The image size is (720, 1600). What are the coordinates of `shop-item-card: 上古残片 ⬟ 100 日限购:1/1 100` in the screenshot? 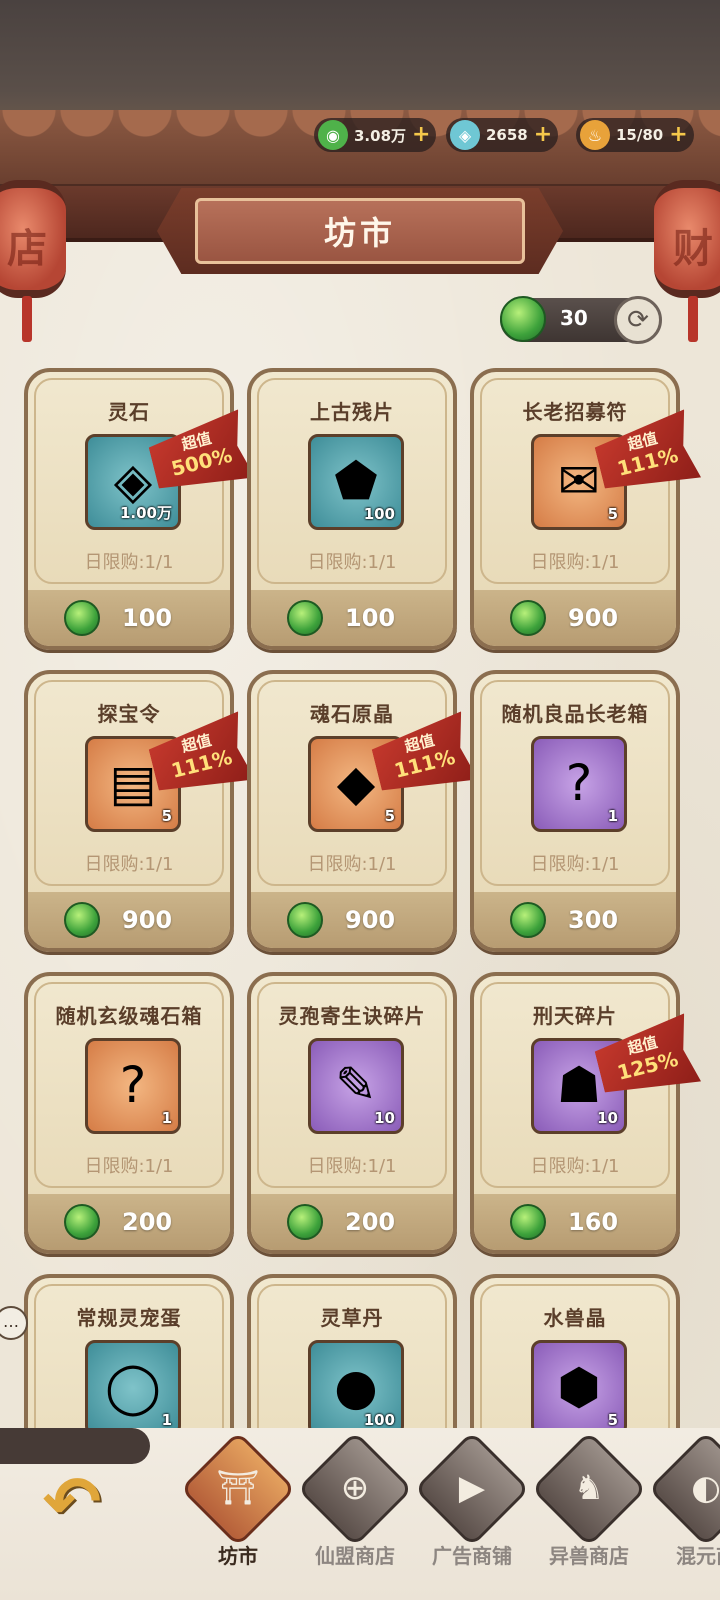 It's located at (352, 509).